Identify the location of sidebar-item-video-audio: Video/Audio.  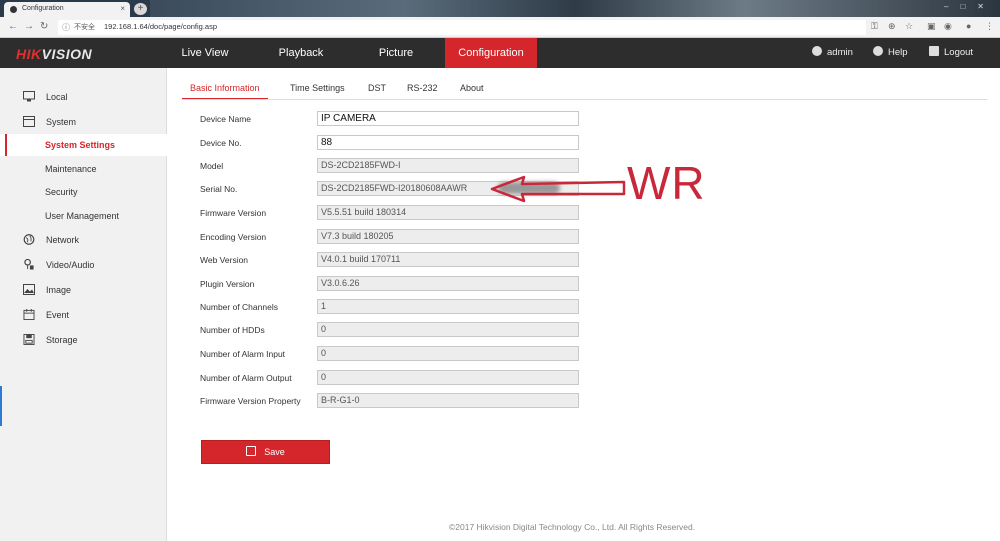
(83, 265).